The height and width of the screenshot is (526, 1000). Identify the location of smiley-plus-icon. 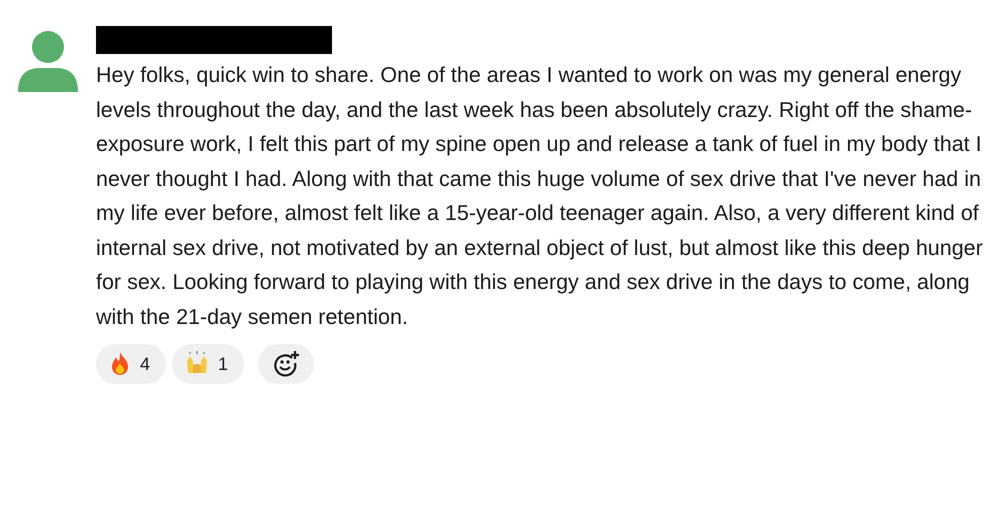
(286, 364).